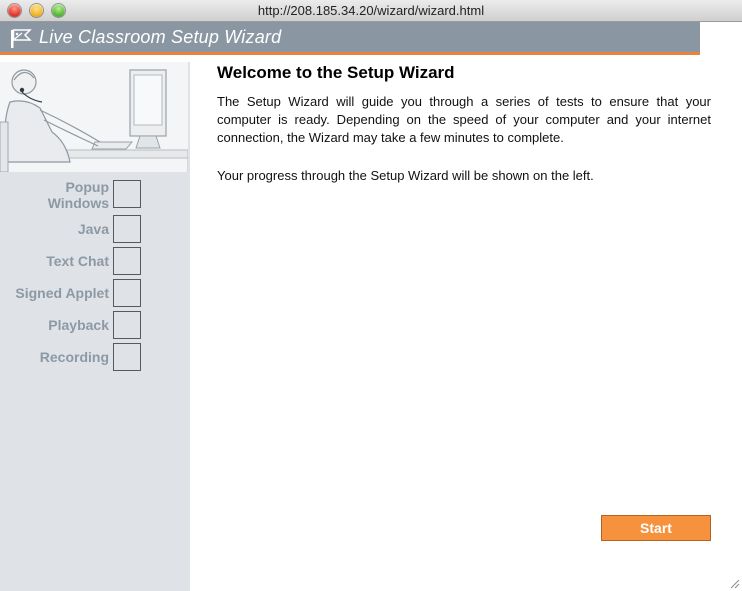 The height and width of the screenshot is (591, 742). I want to click on start-button: Start, so click(656, 528).